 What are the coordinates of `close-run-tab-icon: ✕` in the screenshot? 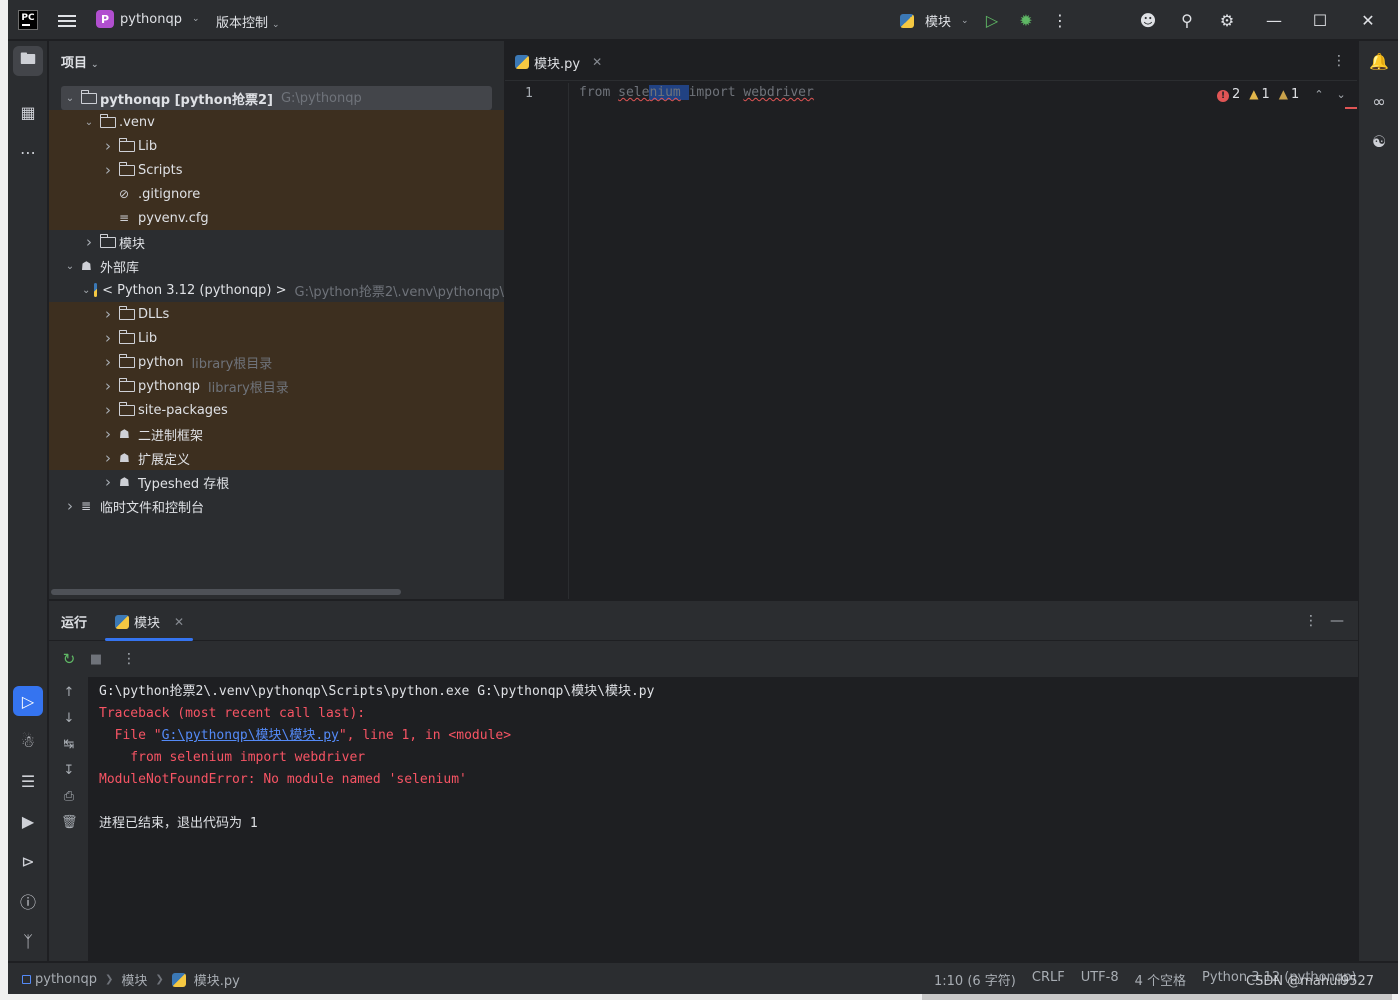 It's located at (179, 622).